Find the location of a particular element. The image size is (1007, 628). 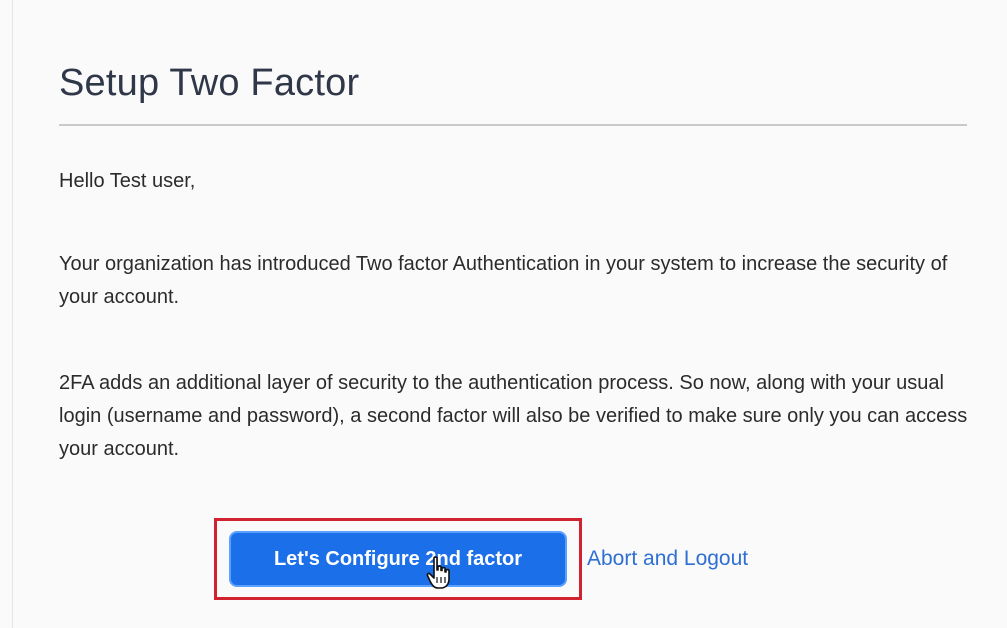

title-divider is located at coordinates (513, 125).